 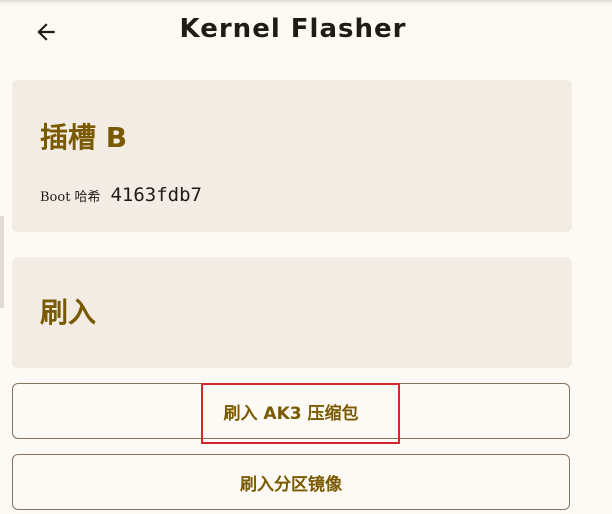 What do you see at coordinates (2, 262) in the screenshot?
I see `scroll-edge-indicator` at bounding box center [2, 262].